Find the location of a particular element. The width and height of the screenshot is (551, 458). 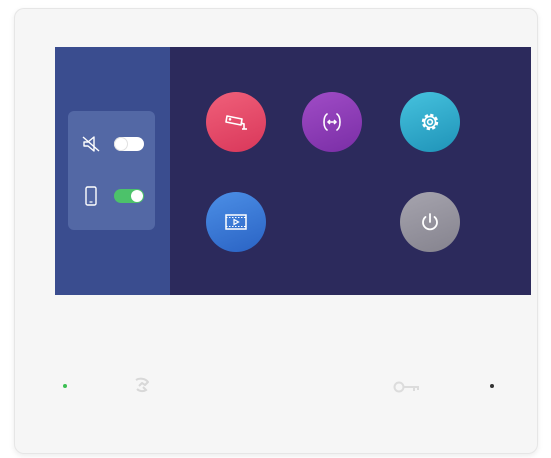

status-led-dark is located at coordinates (492, 386).